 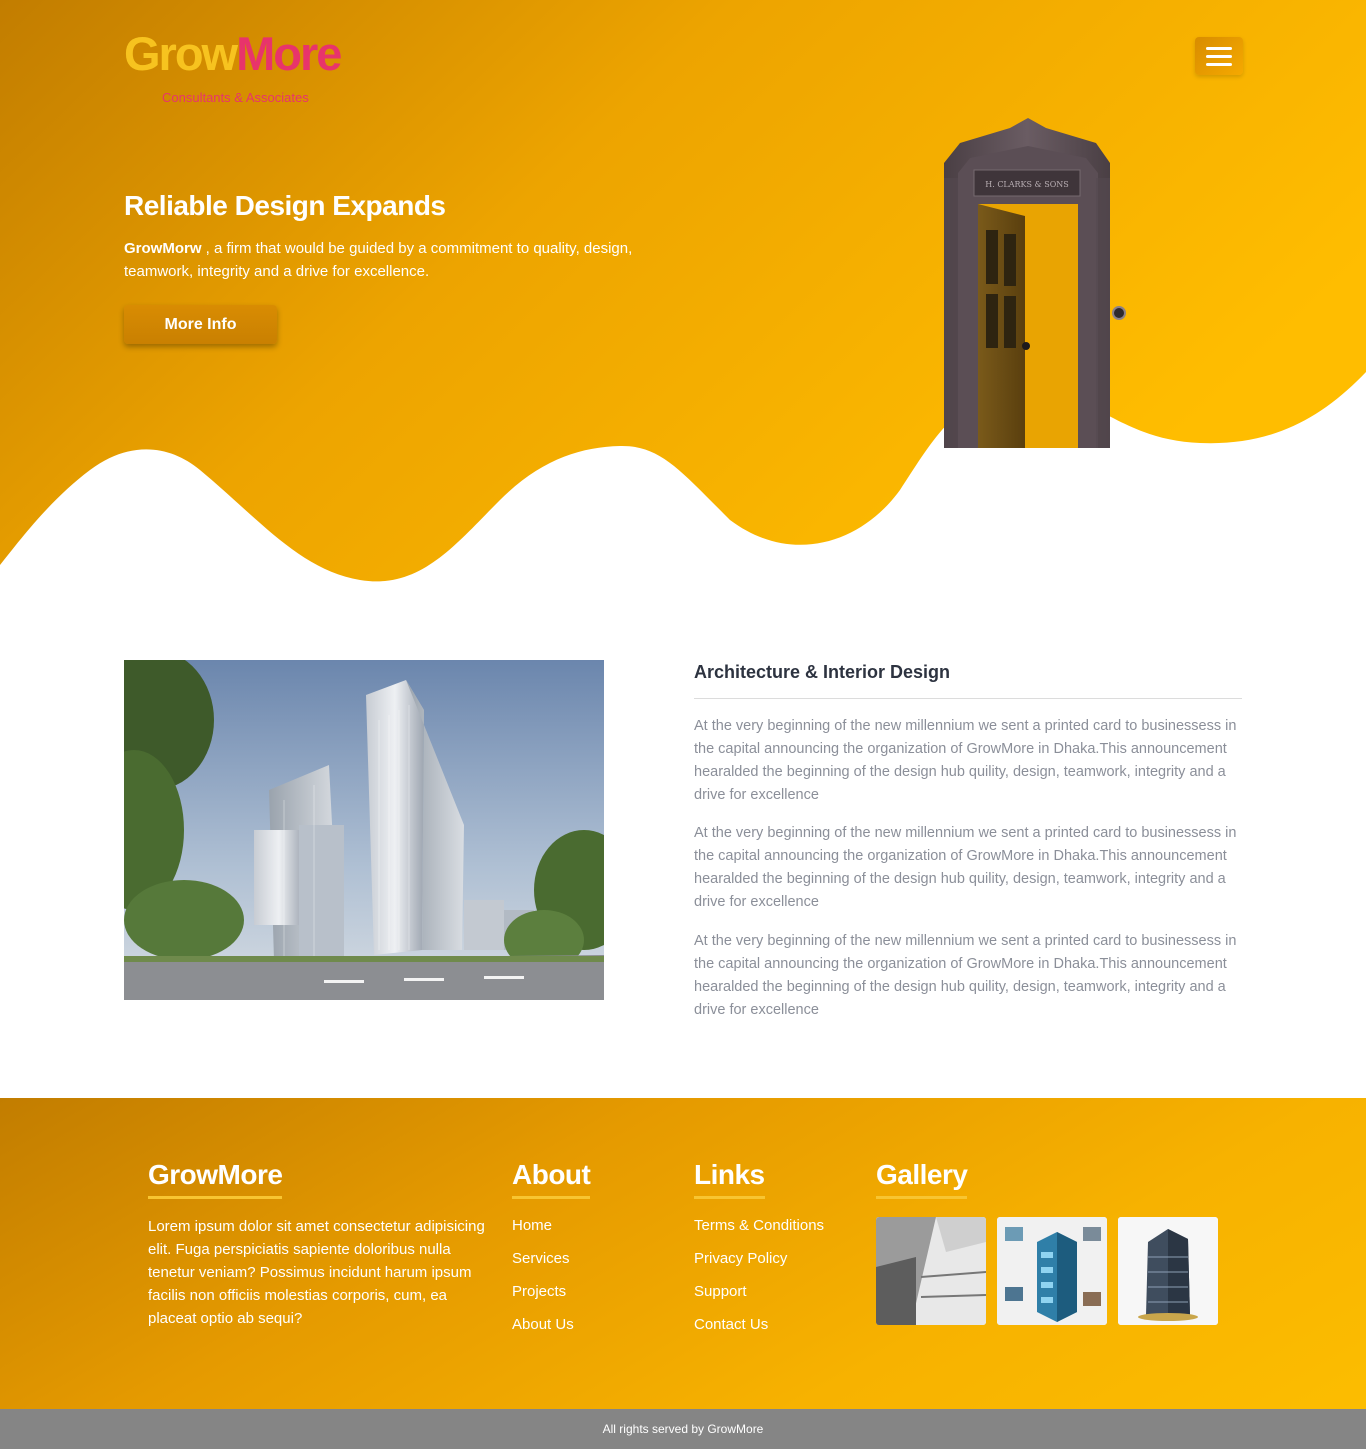 What do you see at coordinates (759, 1325) in the screenshot?
I see `footer-link-contact: Contact Us` at bounding box center [759, 1325].